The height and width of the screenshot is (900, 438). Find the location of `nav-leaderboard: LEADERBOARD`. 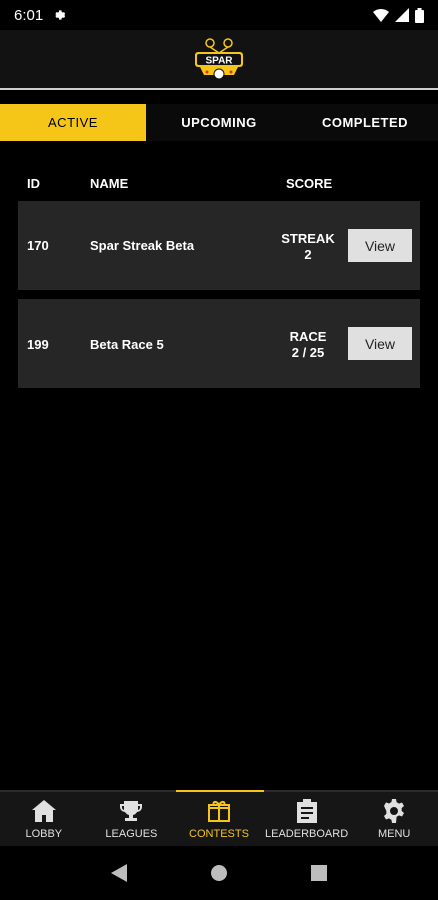

nav-leaderboard: LEADERBOARD is located at coordinates (307, 819).